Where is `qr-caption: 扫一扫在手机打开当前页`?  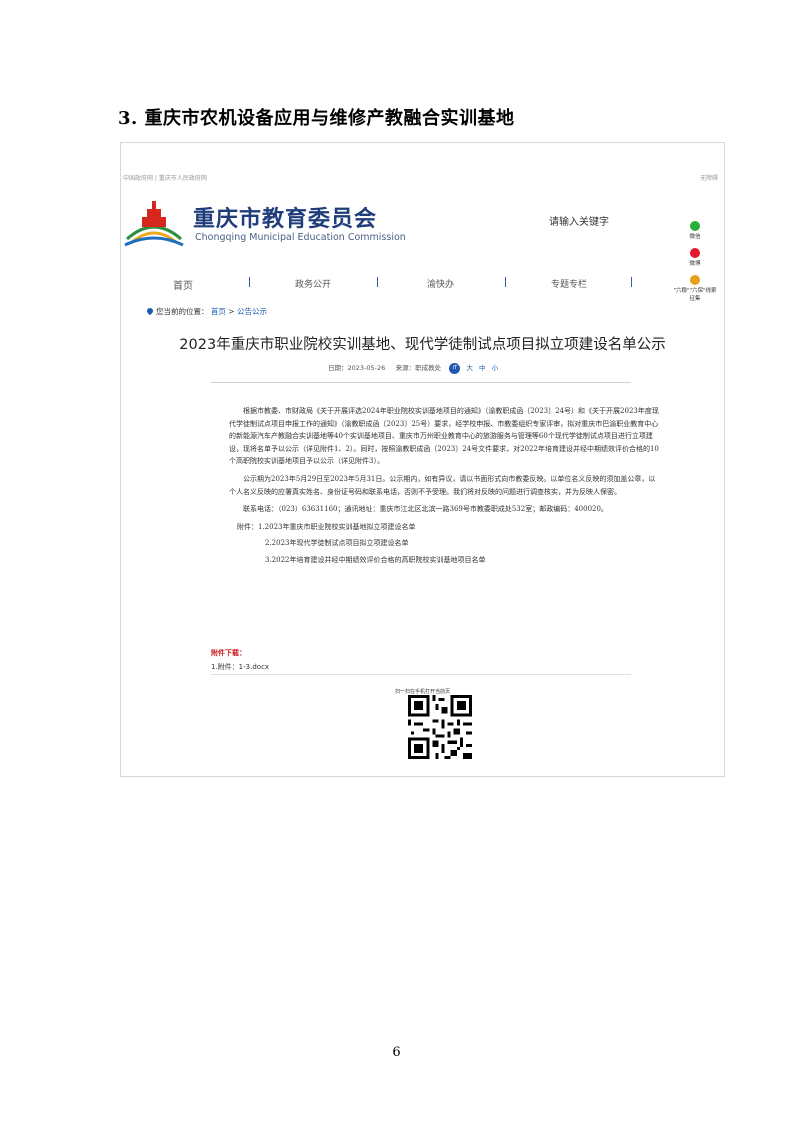
qr-caption: 扫一扫在手机打开当前页 is located at coordinates (422, 692).